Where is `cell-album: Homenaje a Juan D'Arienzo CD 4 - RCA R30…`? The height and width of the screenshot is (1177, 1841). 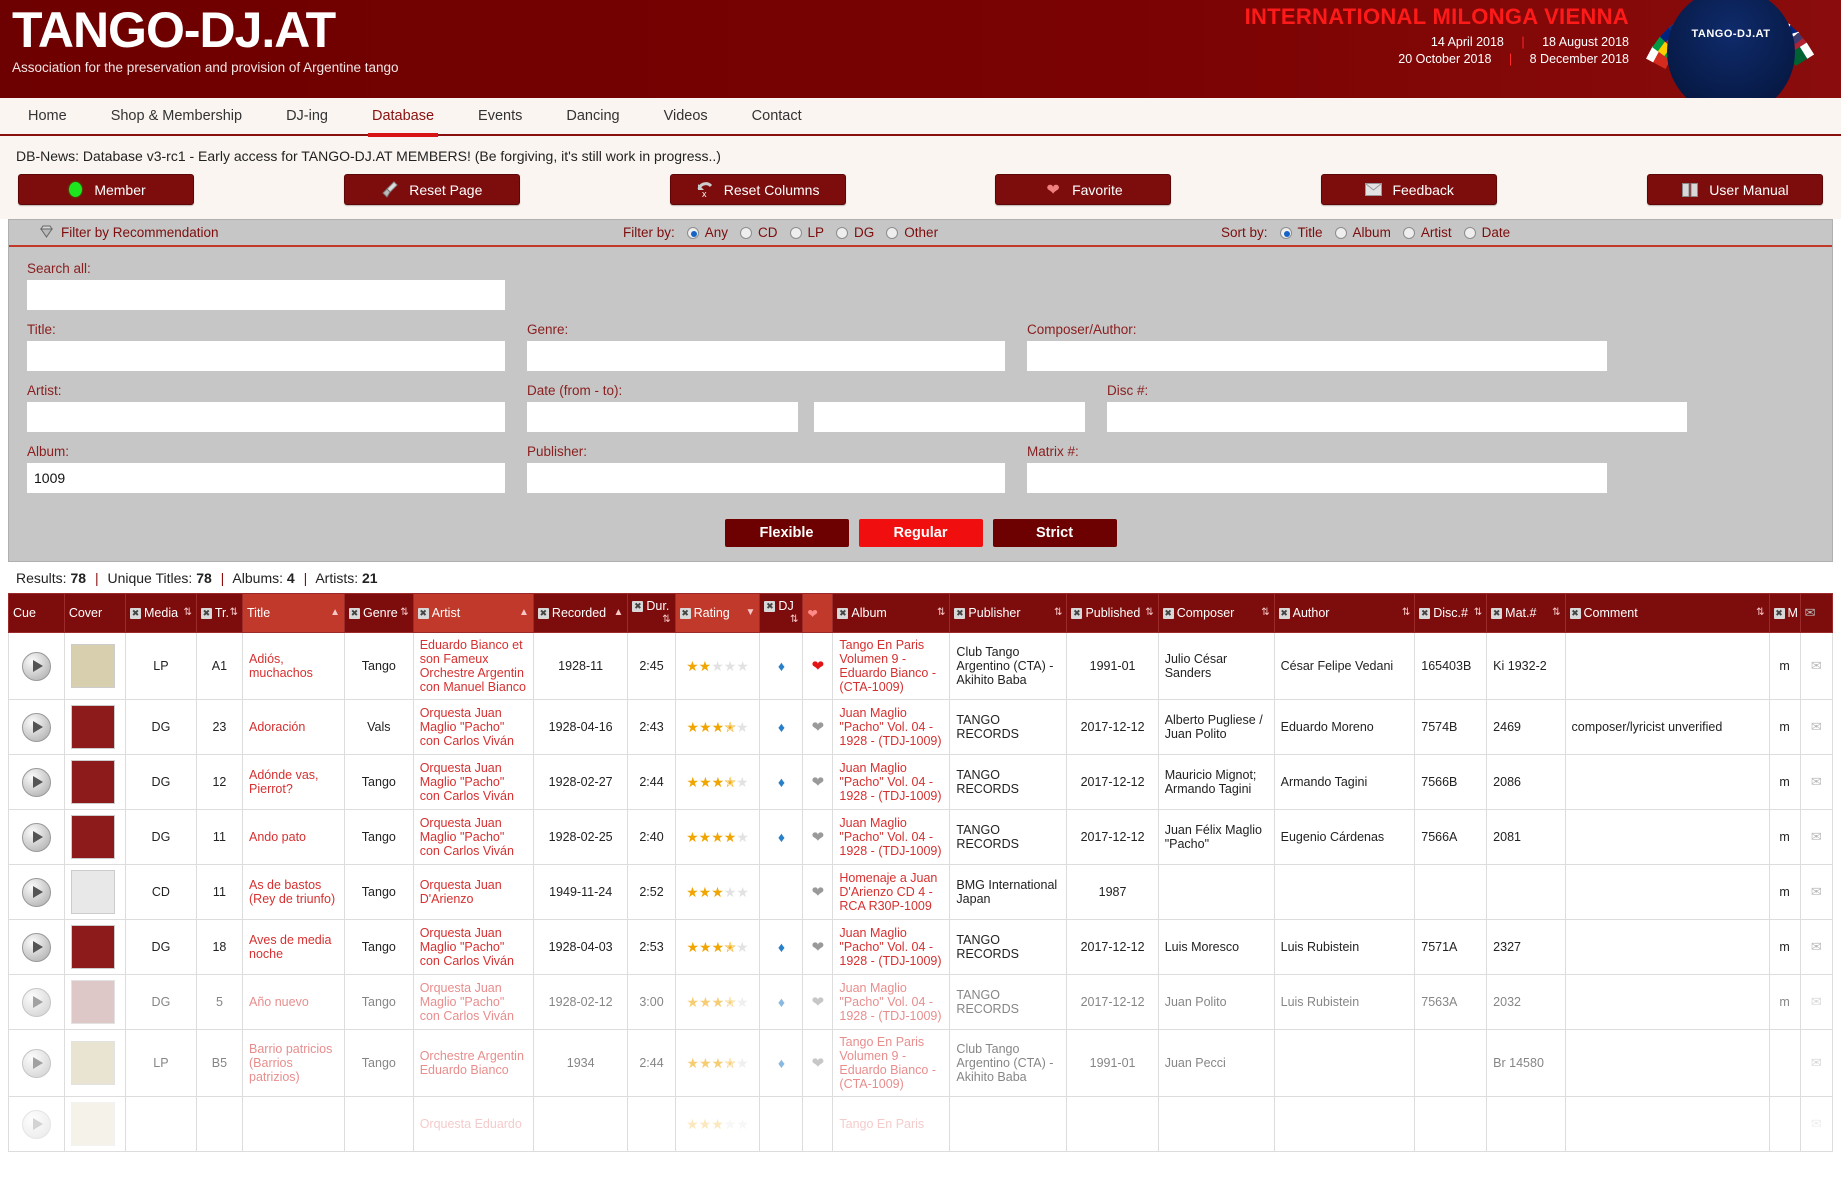 cell-album: Homenaje a Juan D'Arienzo CD 4 - RCA R30… is located at coordinates (891, 892).